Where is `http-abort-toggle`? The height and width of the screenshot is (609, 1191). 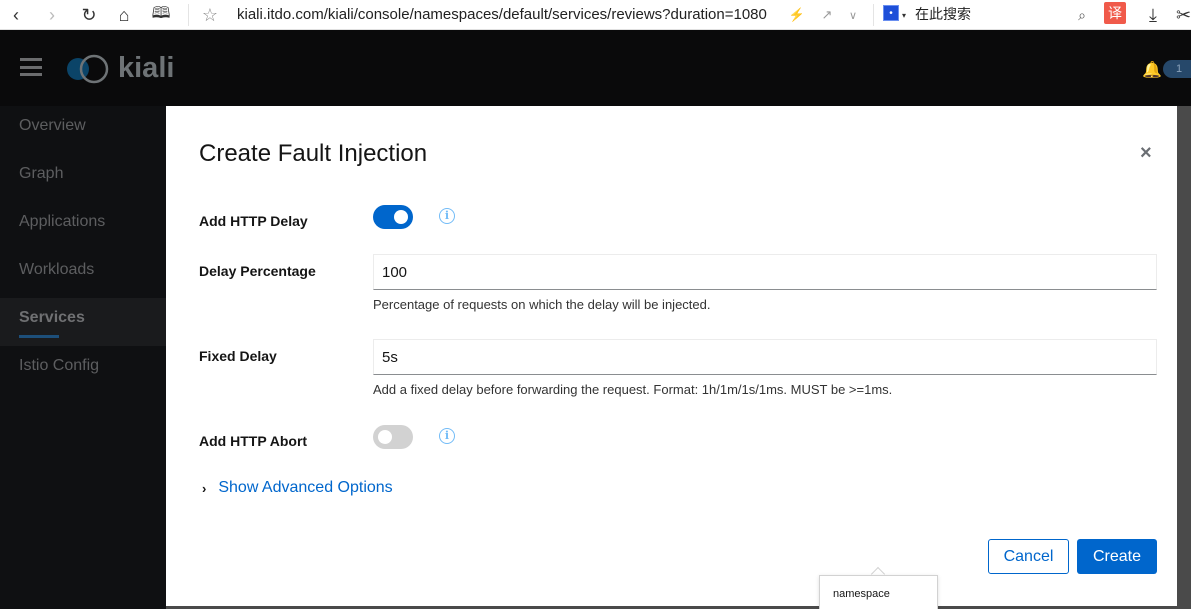
http-abort-toggle is located at coordinates (393, 437).